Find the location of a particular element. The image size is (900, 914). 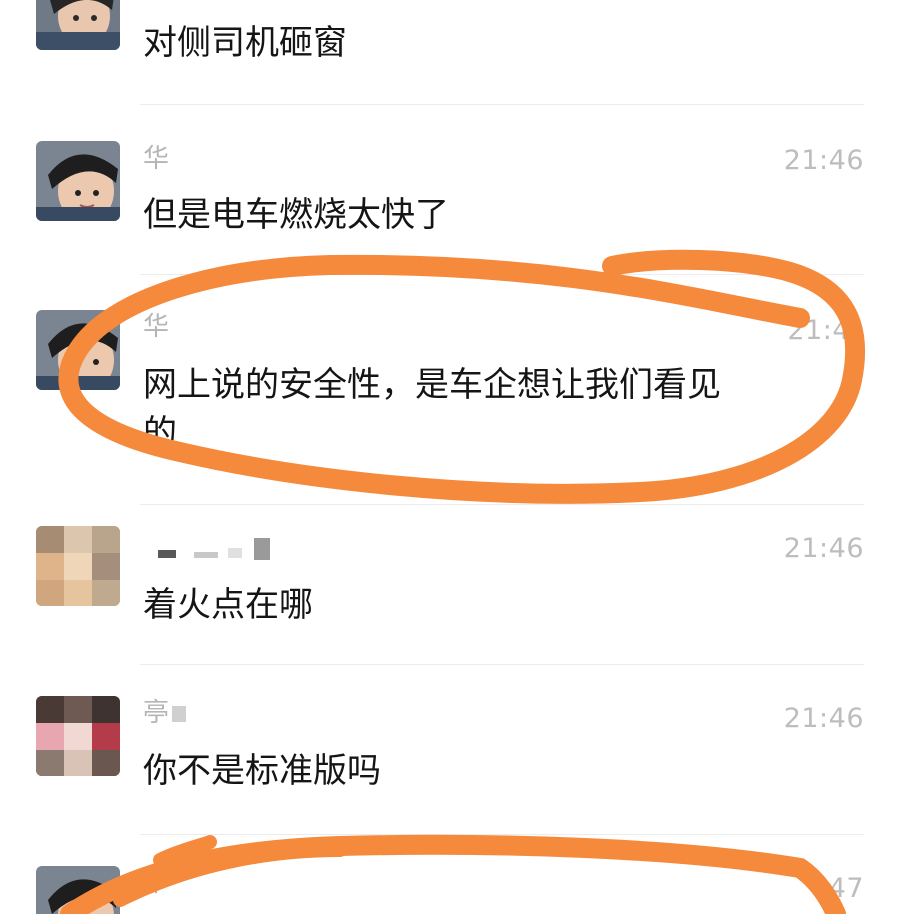

message-text: 你不是标准版吗 is located at coordinates (262, 771).